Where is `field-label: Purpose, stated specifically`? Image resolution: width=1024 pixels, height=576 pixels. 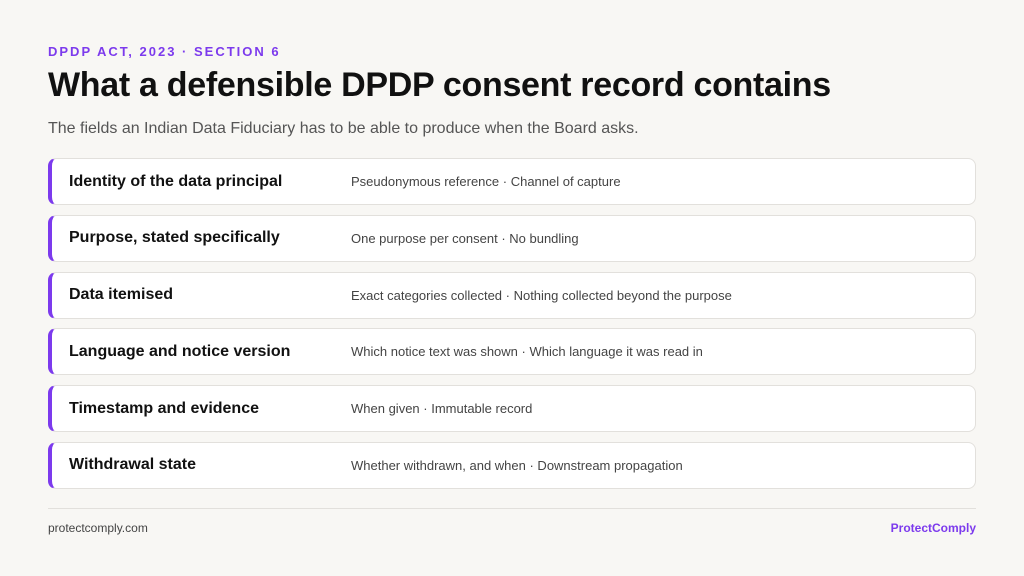 field-label: Purpose, stated specifically is located at coordinates (174, 238).